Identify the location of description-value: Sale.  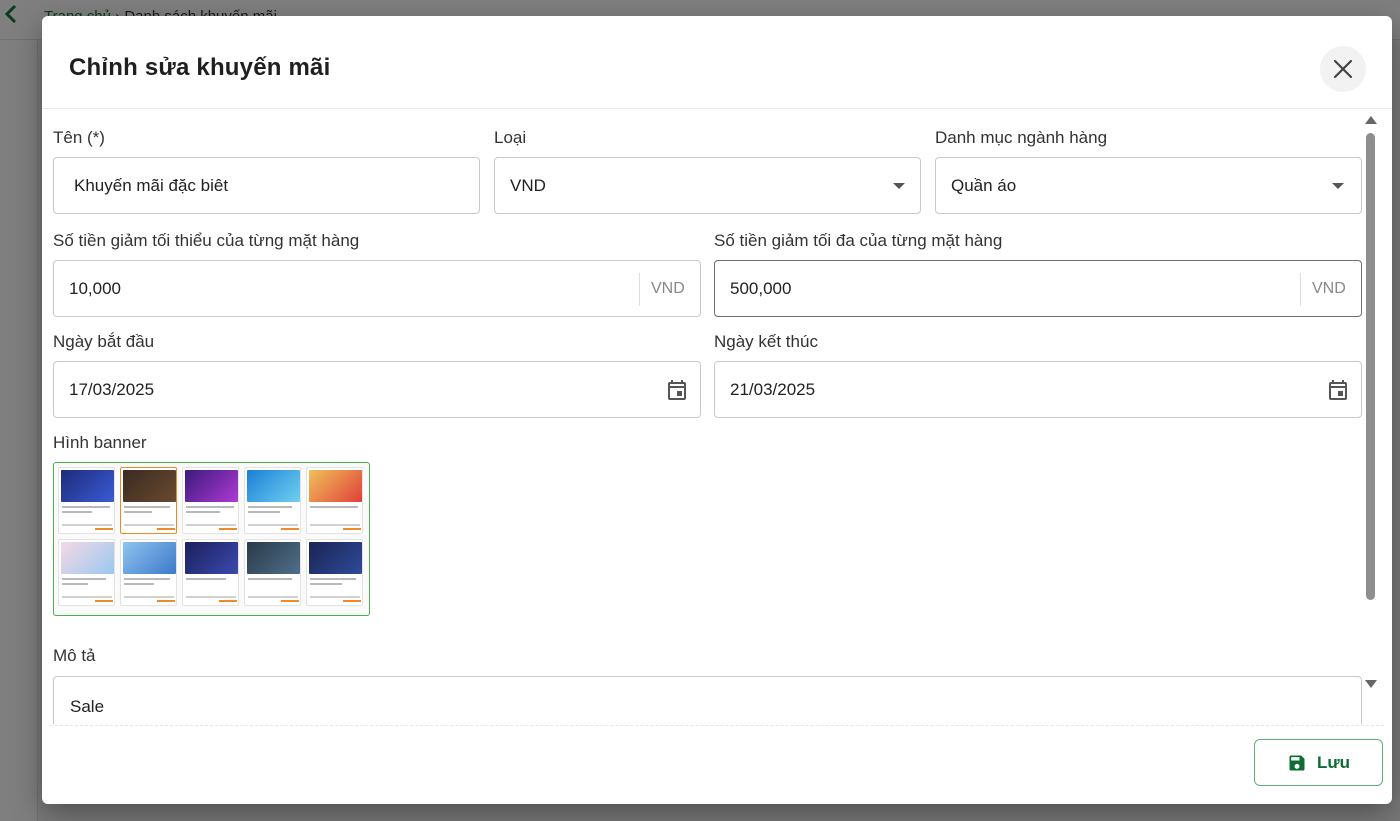
(87, 706).